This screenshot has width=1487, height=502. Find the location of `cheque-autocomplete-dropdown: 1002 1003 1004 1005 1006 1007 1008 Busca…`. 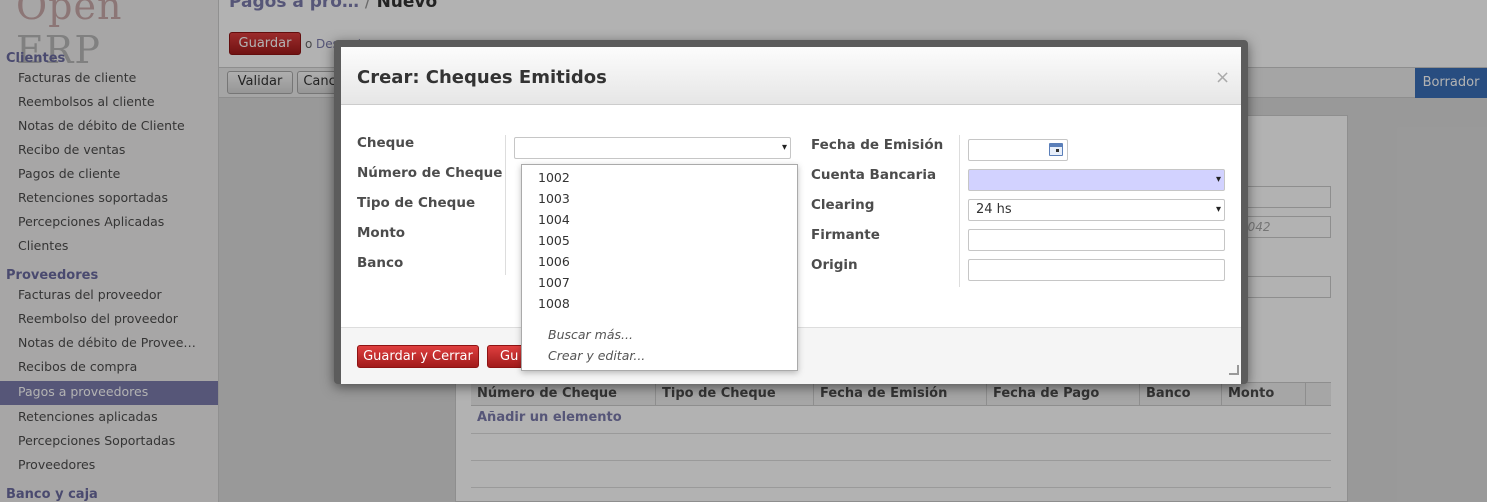

cheque-autocomplete-dropdown: 1002 1003 1004 1005 1006 1007 1008 Busca… is located at coordinates (659, 267).